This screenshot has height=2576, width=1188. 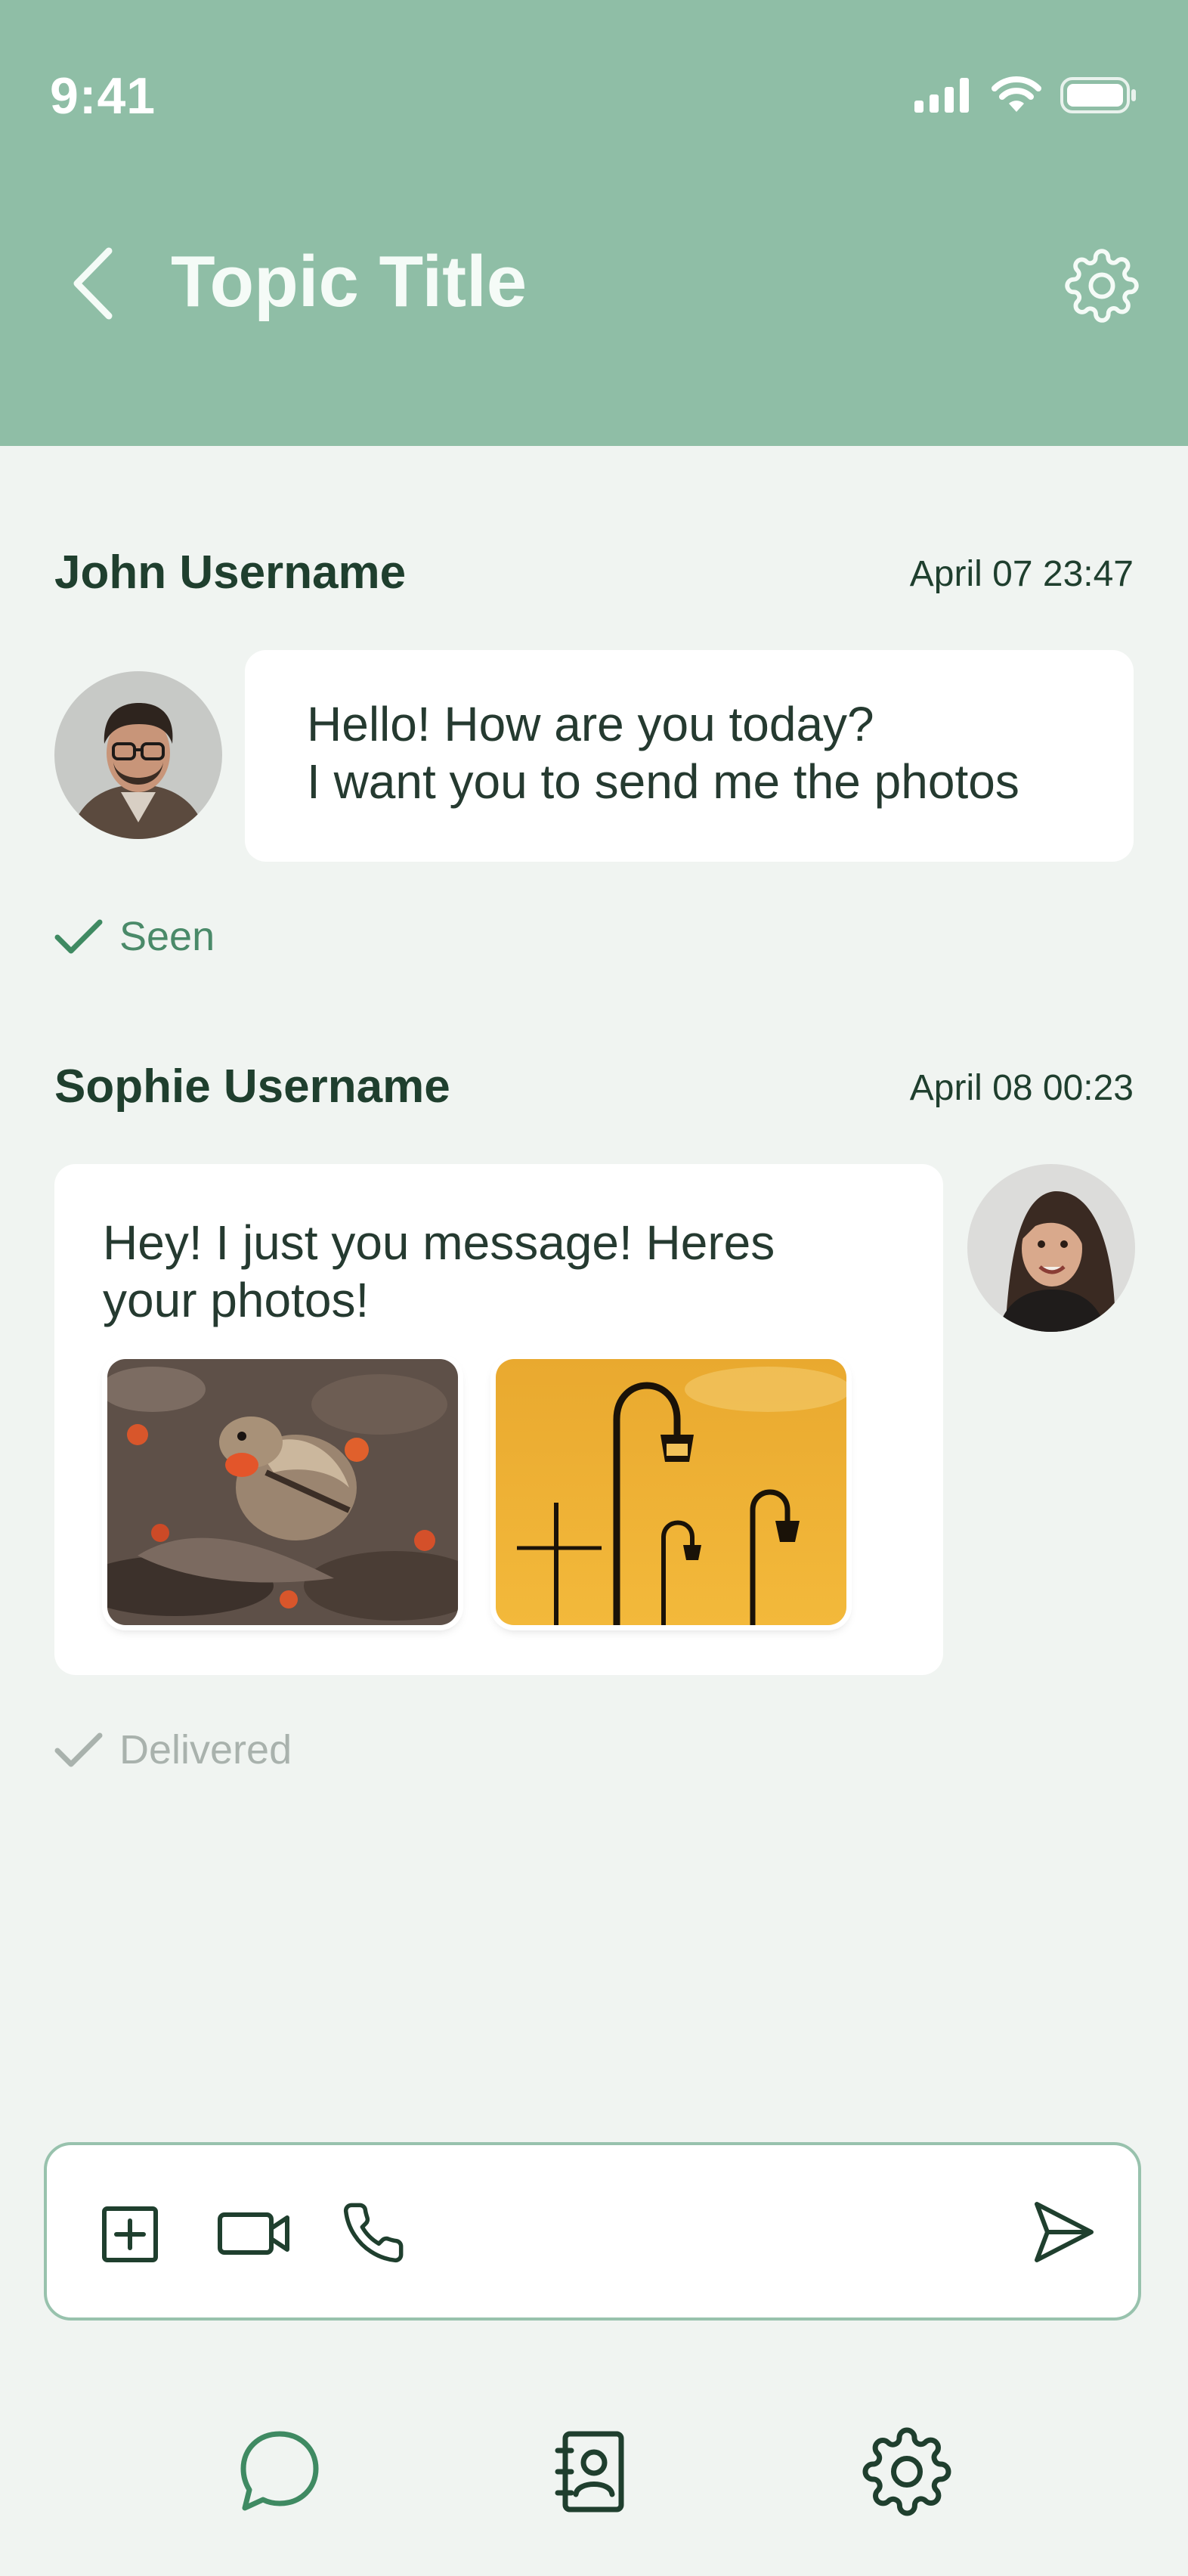 I want to click on chat-bubble-icon, so click(x=279, y=2471).